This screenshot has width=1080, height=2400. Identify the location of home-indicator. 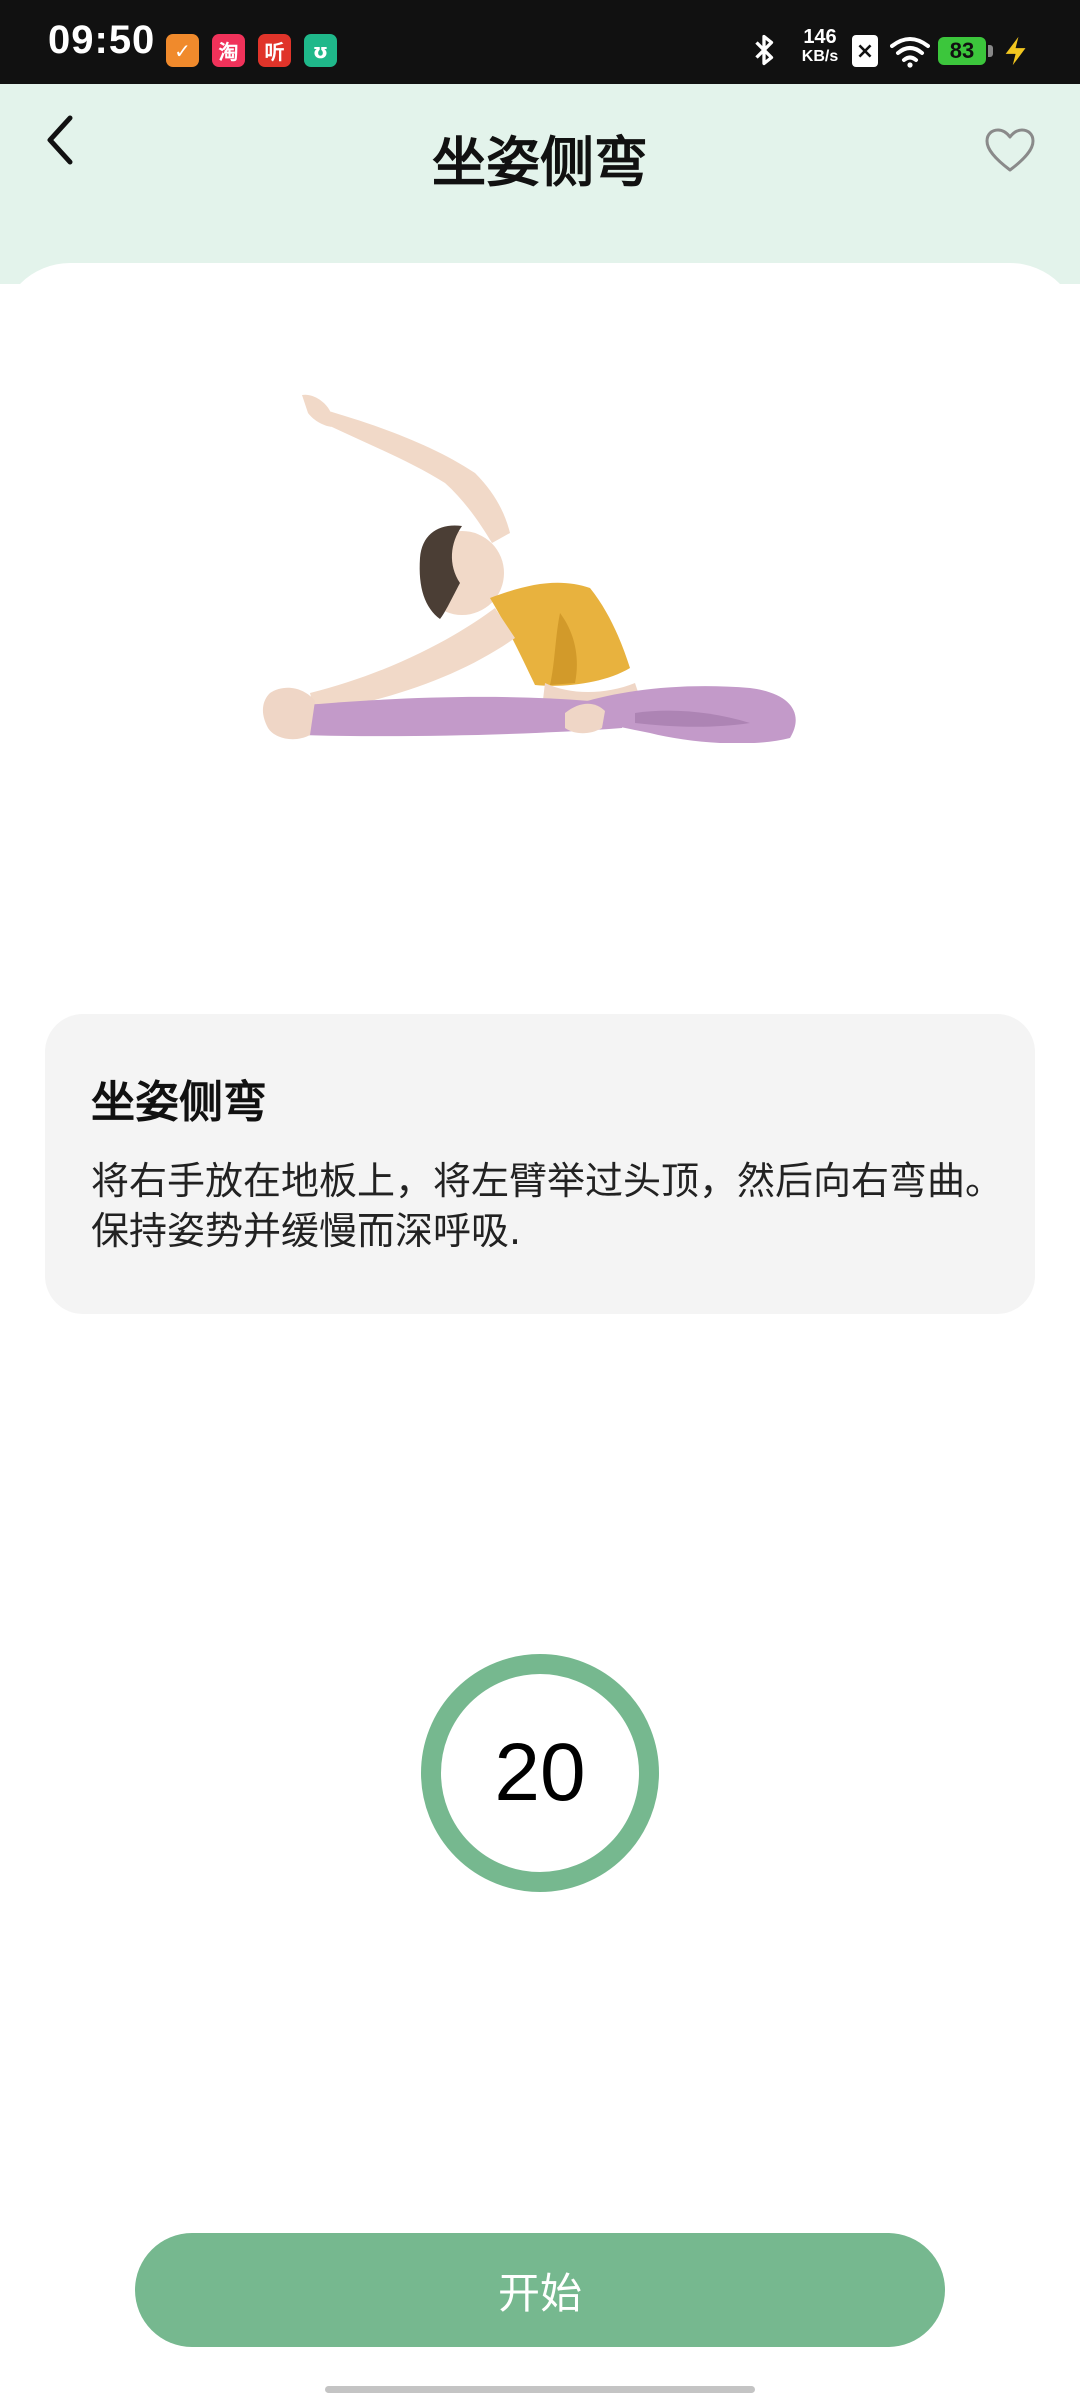
(540, 2389).